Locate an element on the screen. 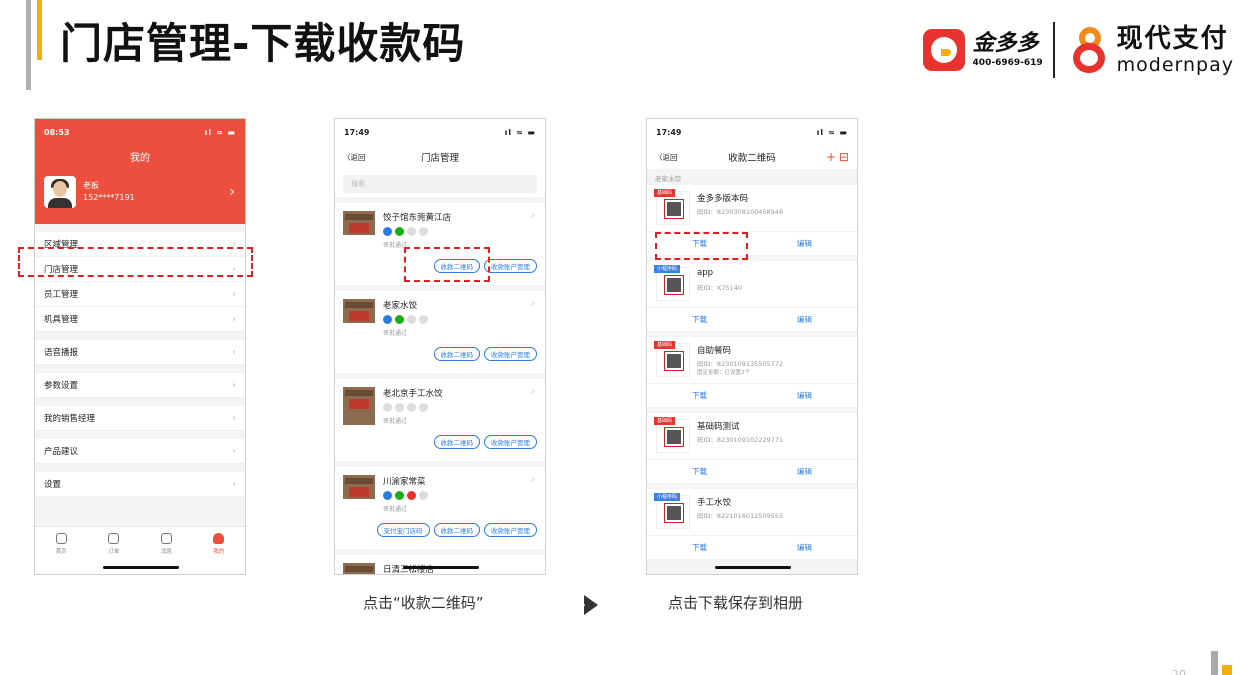 Image resolution: width=1244 pixels, height=675 pixels. store-name: 日清三松楼店 is located at coordinates (409, 570).